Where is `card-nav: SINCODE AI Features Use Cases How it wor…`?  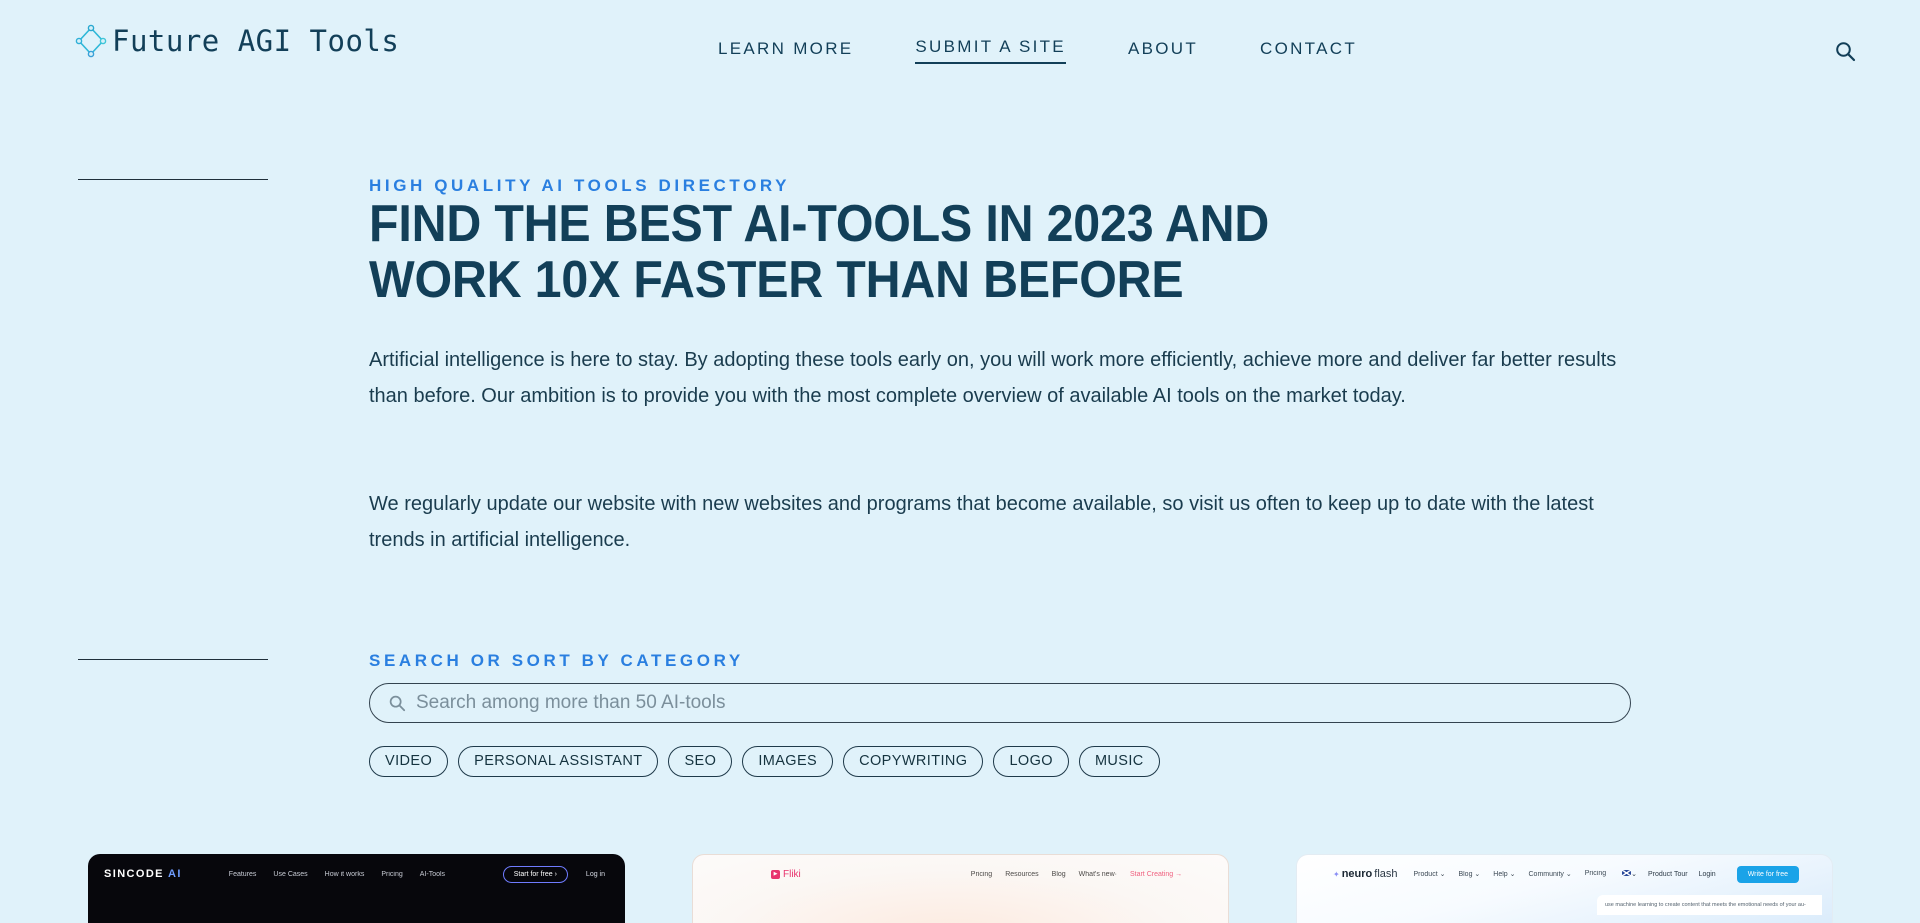
card-nav: SINCODE AI Features Use Cases How it wor… is located at coordinates (356, 871).